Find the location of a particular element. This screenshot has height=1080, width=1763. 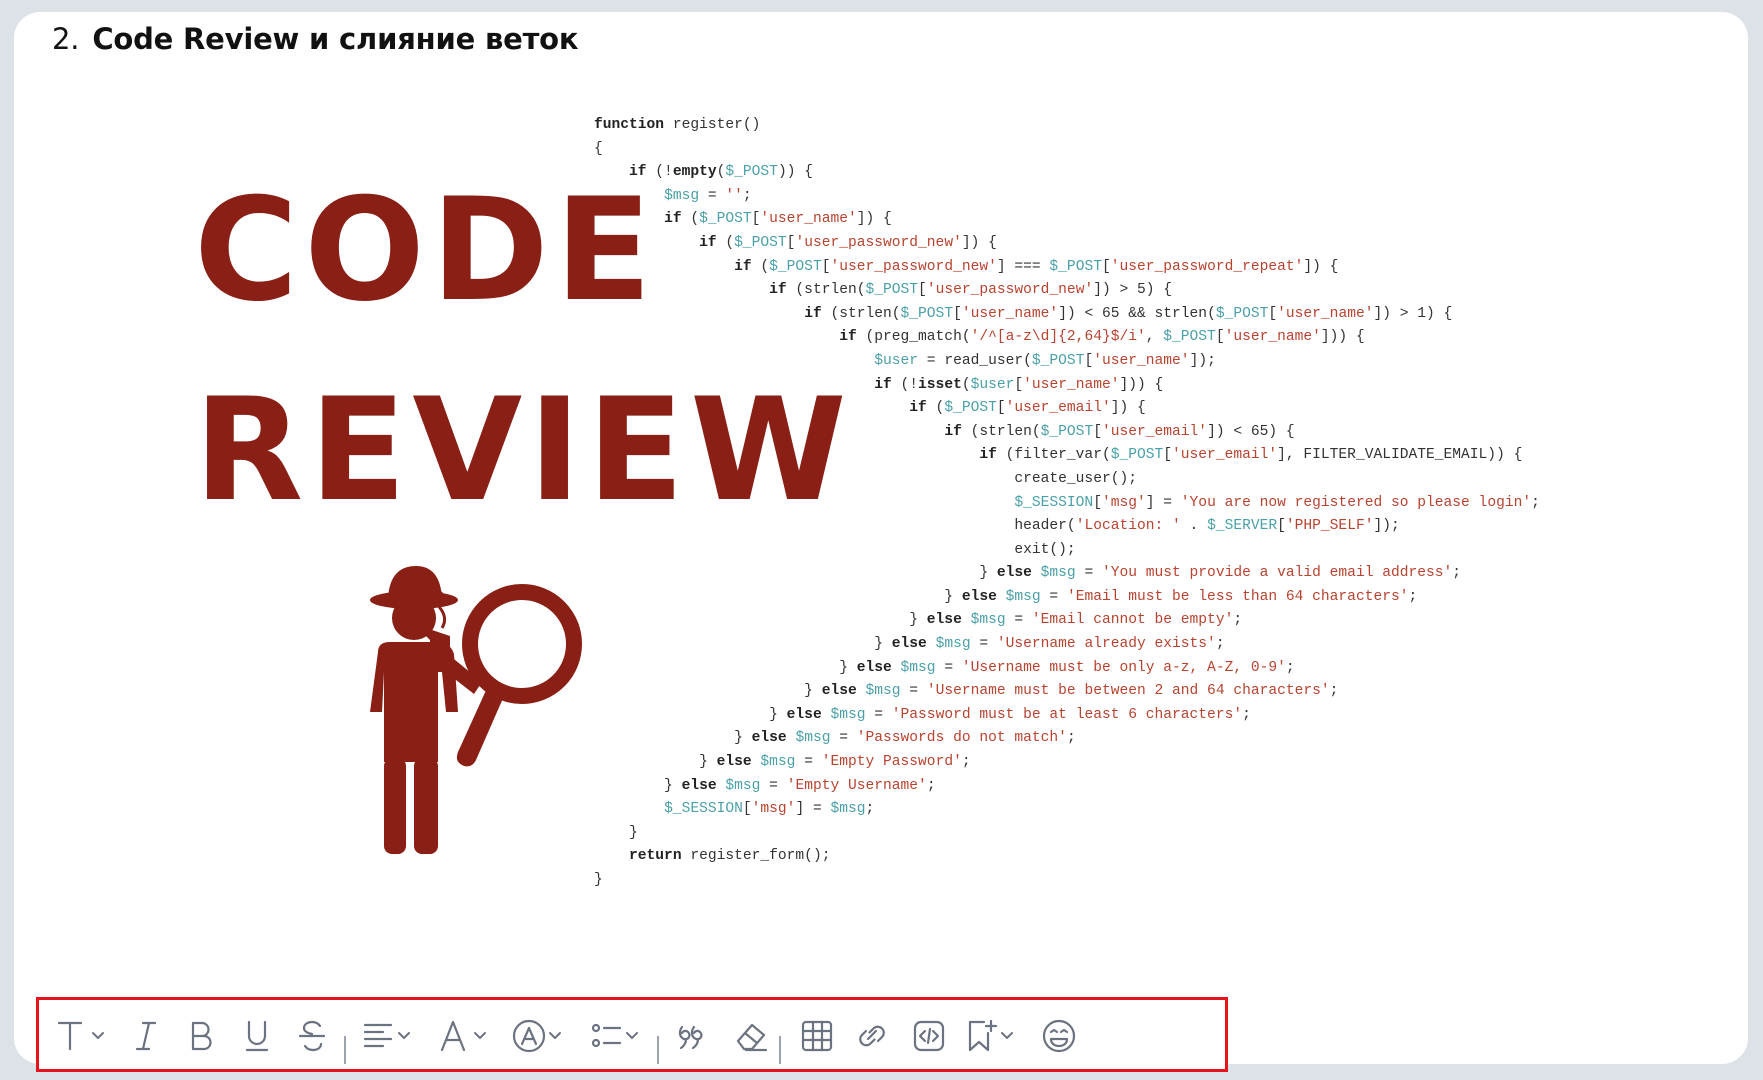

underline-button is located at coordinates (259, 1036).